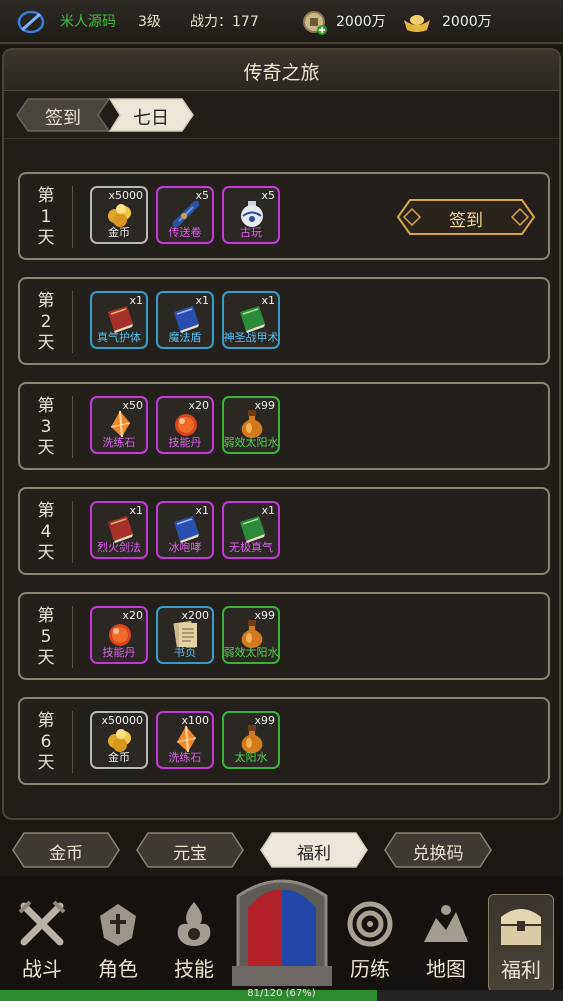 The image size is (563, 1001). Describe the element at coordinates (119, 232) in the screenshot. I see `item-name: 金币` at that location.